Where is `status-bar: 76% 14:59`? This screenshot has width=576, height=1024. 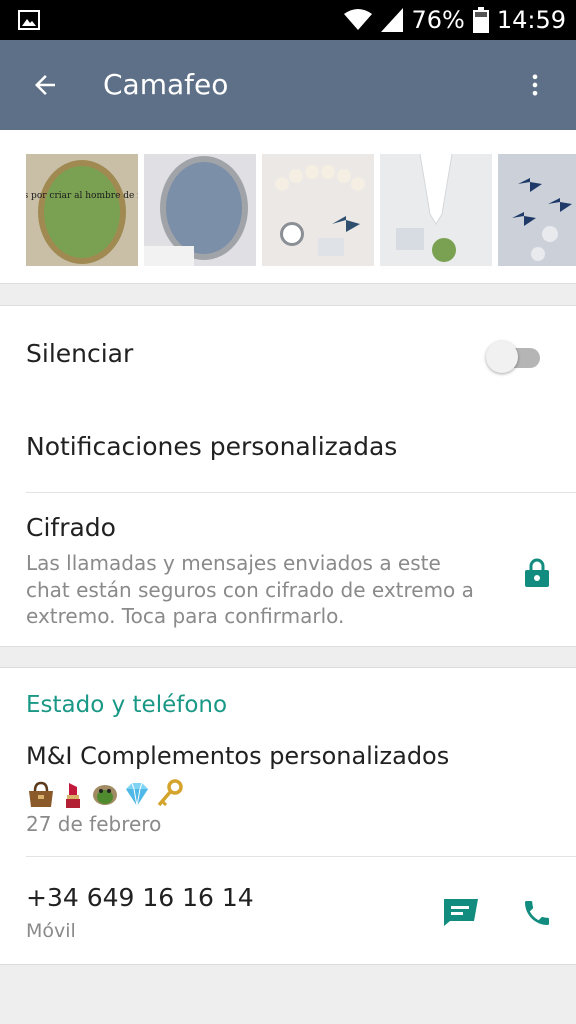
status-bar: 76% 14:59 is located at coordinates (288, 20).